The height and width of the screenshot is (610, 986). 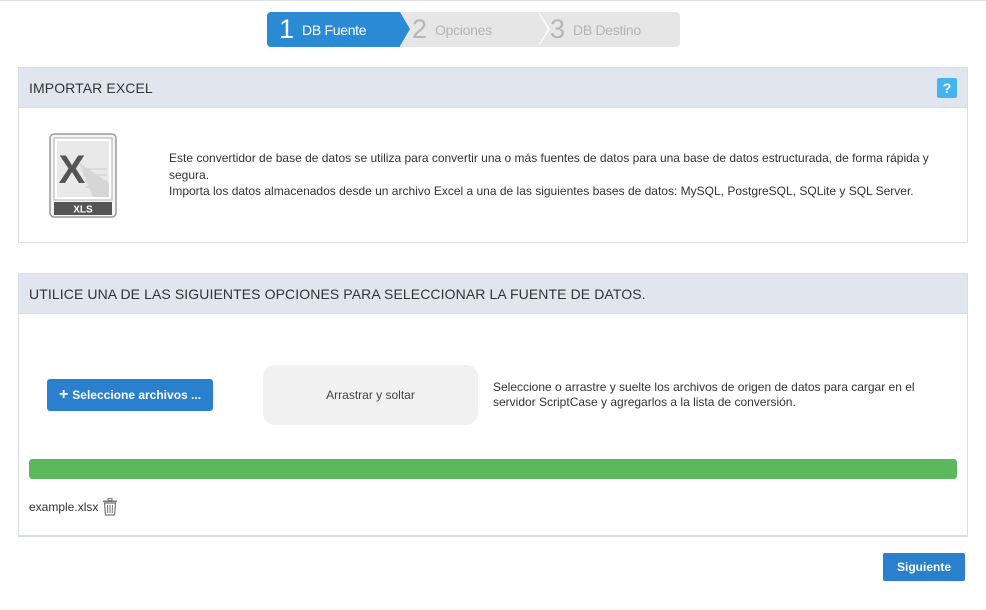 I want to click on drag-drop-zone: Arrastrar y soltar, so click(x=370, y=395).